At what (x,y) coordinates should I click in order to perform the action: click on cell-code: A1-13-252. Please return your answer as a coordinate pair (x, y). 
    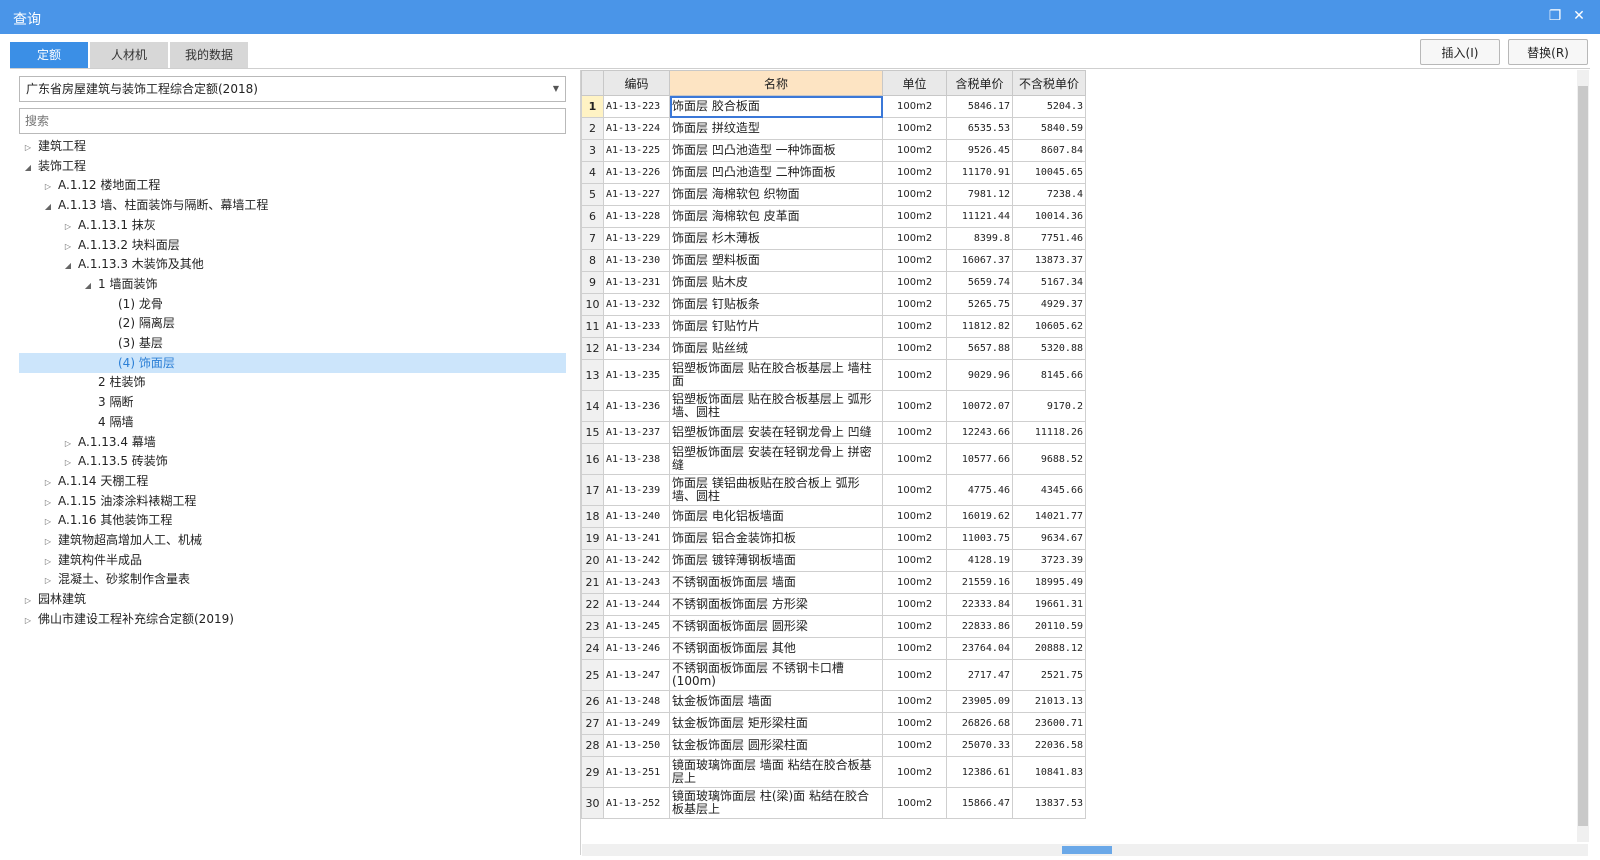
    Looking at the image, I should click on (636, 803).